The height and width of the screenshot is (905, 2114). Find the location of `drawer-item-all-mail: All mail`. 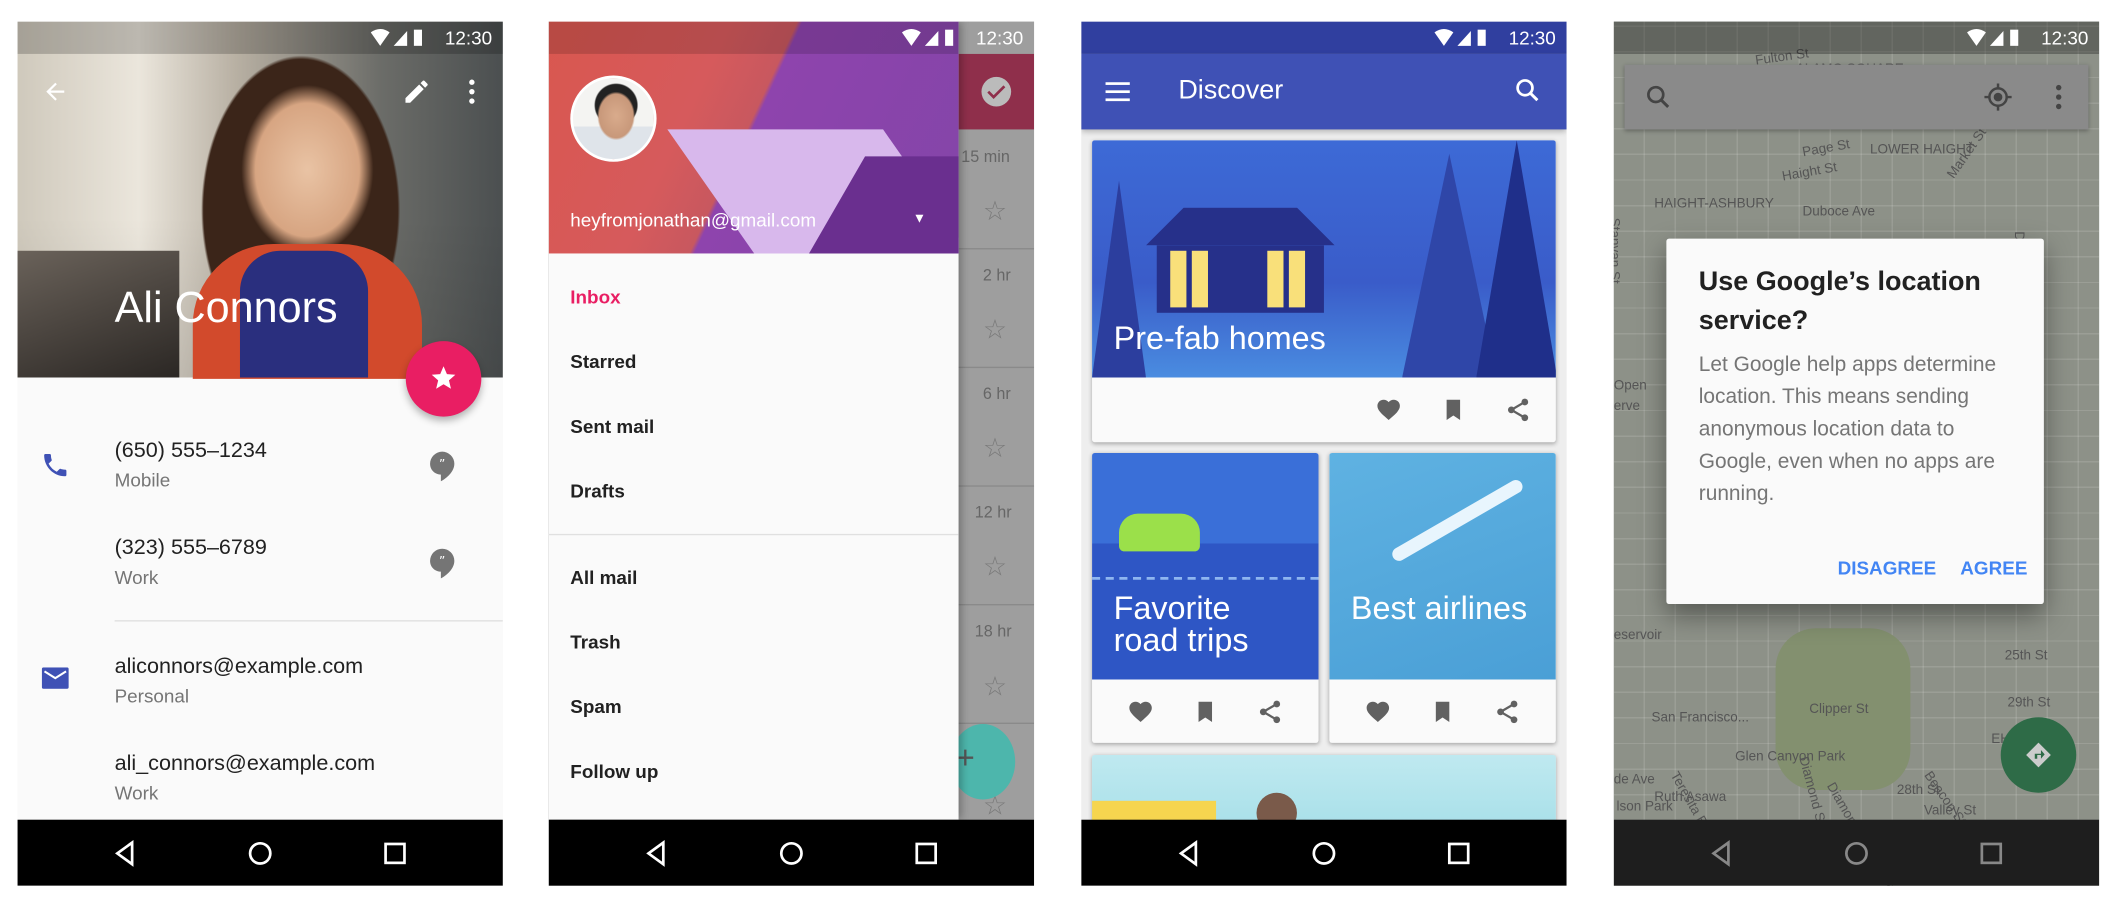

drawer-item-all-mail: All mail is located at coordinates (603, 577).